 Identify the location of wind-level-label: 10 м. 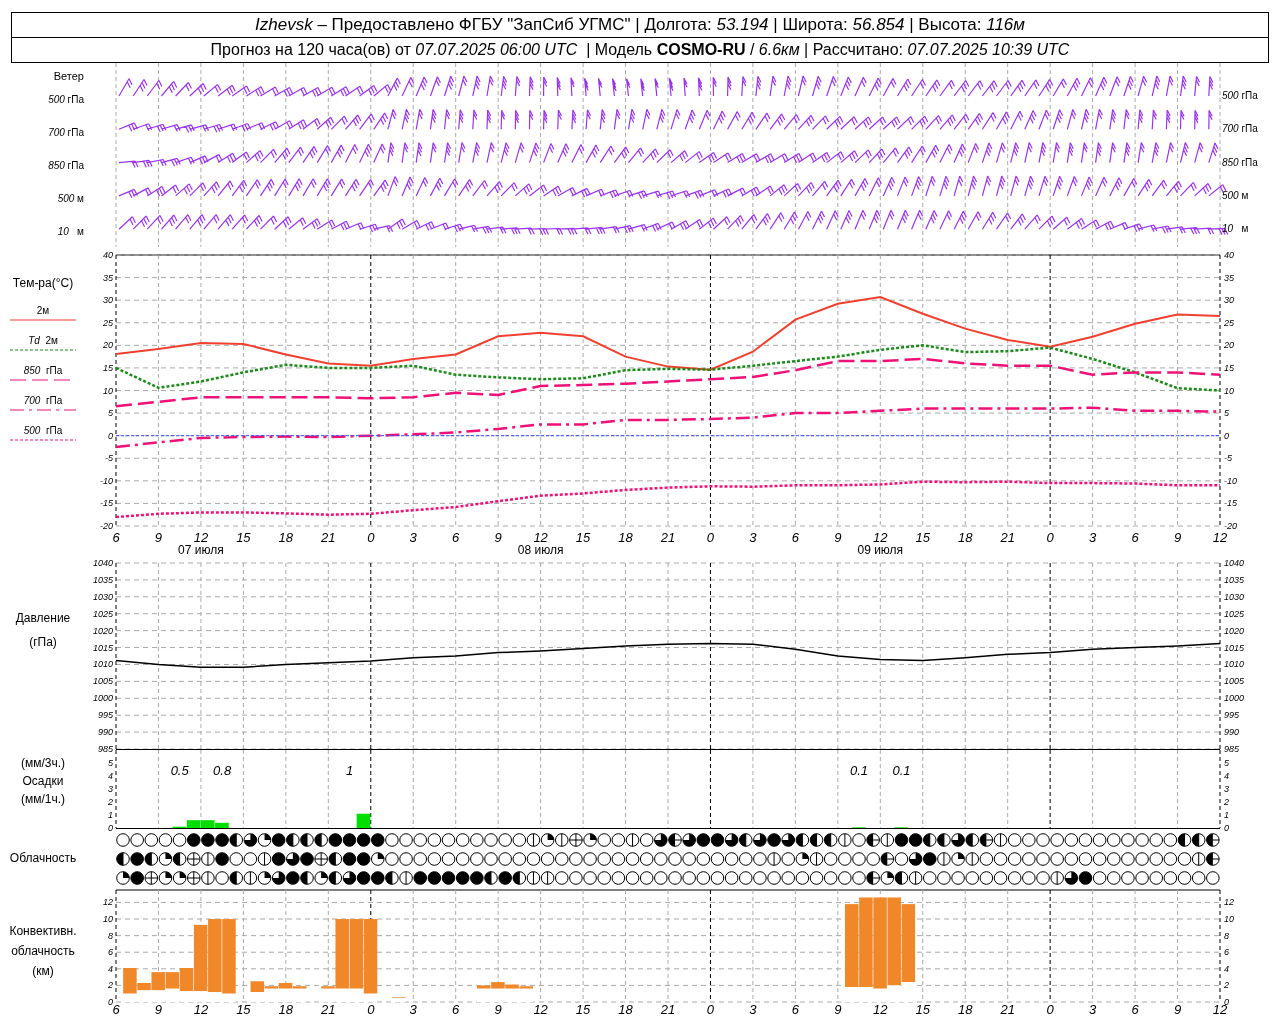
(1236, 229).